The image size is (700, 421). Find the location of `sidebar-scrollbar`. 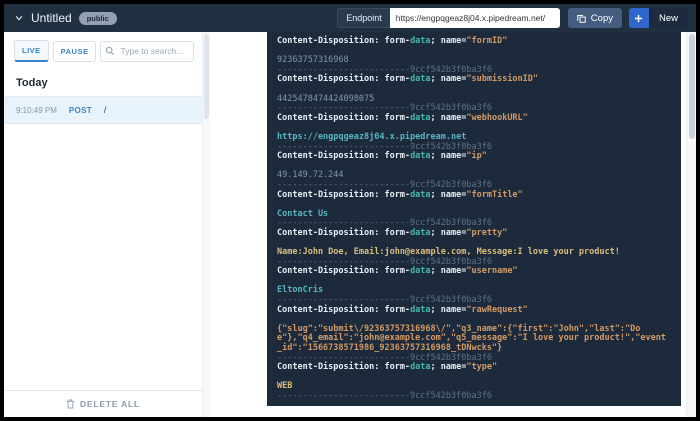

sidebar-scrollbar is located at coordinates (206, 224).